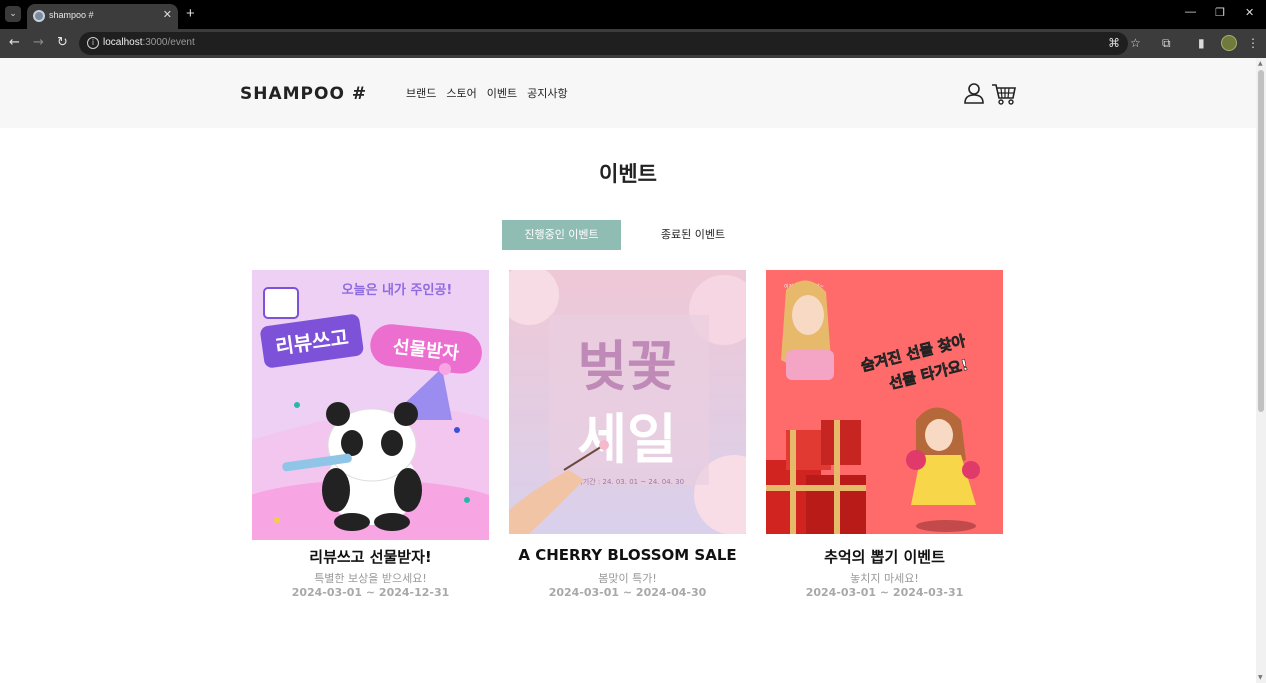 This screenshot has height=683, width=1266. I want to click on event-title: 리뷰쓰고 선물받자!, so click(370, 556).